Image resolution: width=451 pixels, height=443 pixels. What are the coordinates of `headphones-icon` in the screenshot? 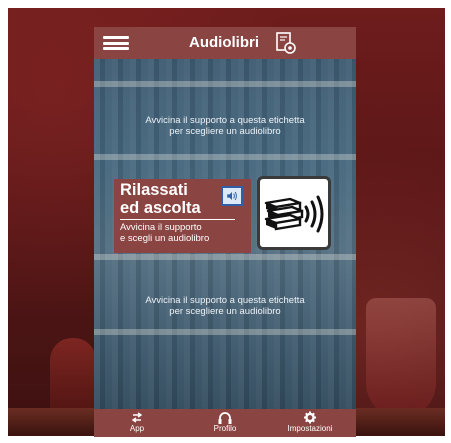 It's located at (225, 418).